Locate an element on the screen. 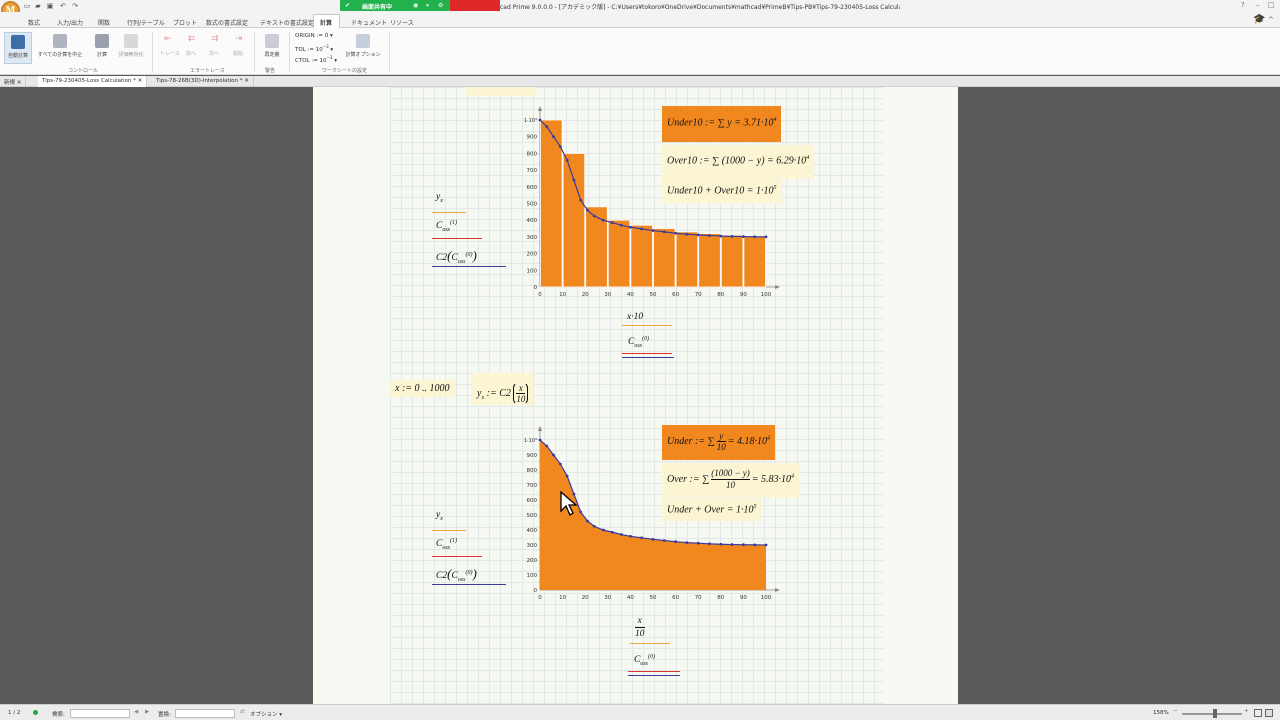 This screenshot has height=720, width=1280. trace-label: トレース is located at coordinates (170, 54).